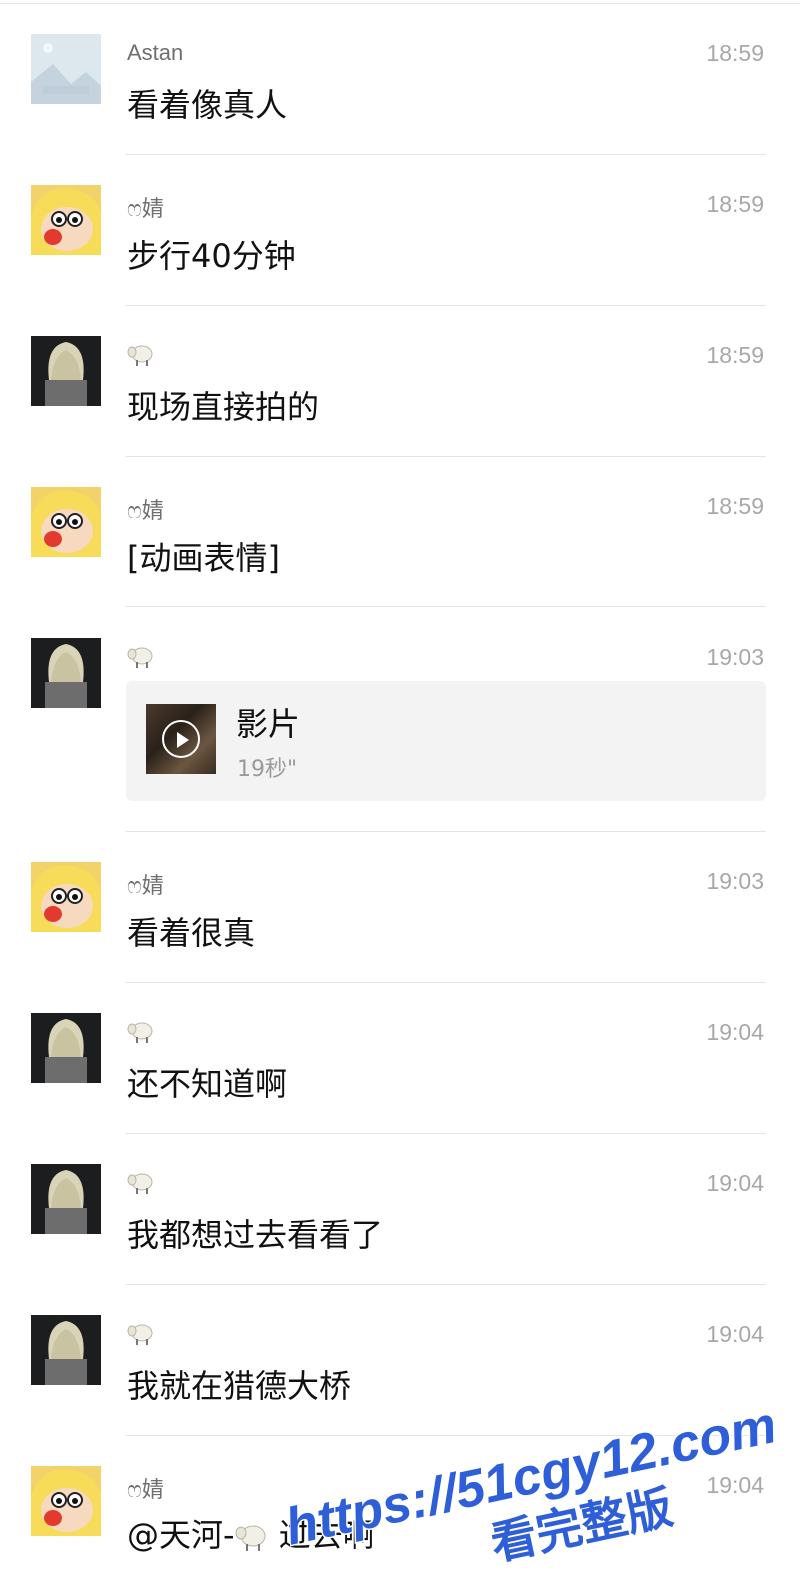  I want to click on sender-name: Astan, so click(155, 52).